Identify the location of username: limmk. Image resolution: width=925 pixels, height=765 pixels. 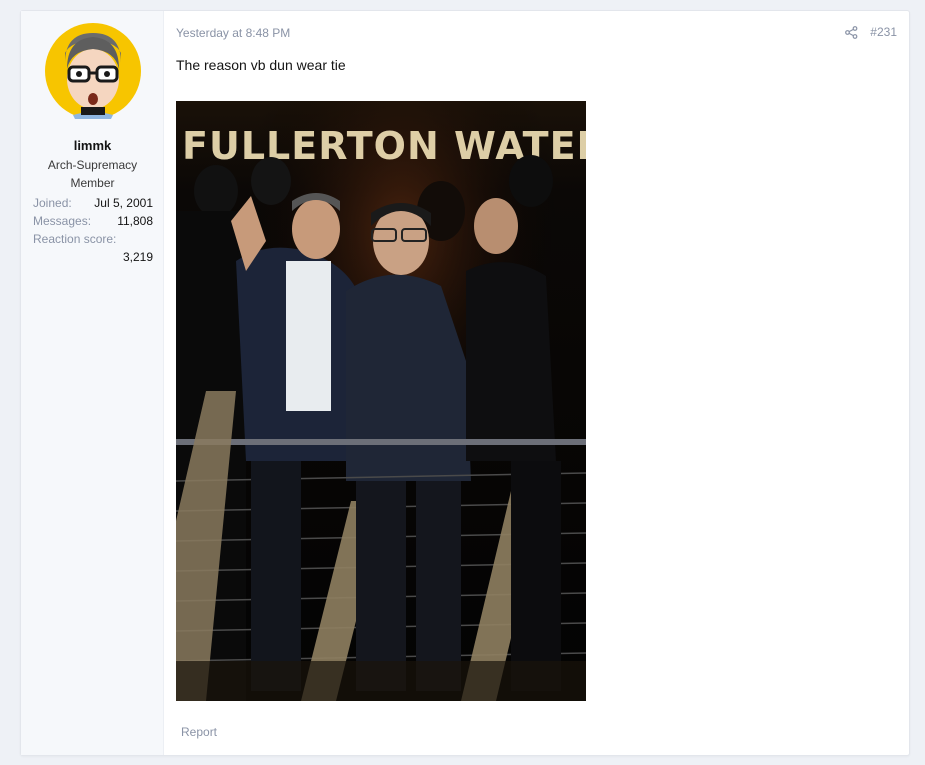
(92, 145).